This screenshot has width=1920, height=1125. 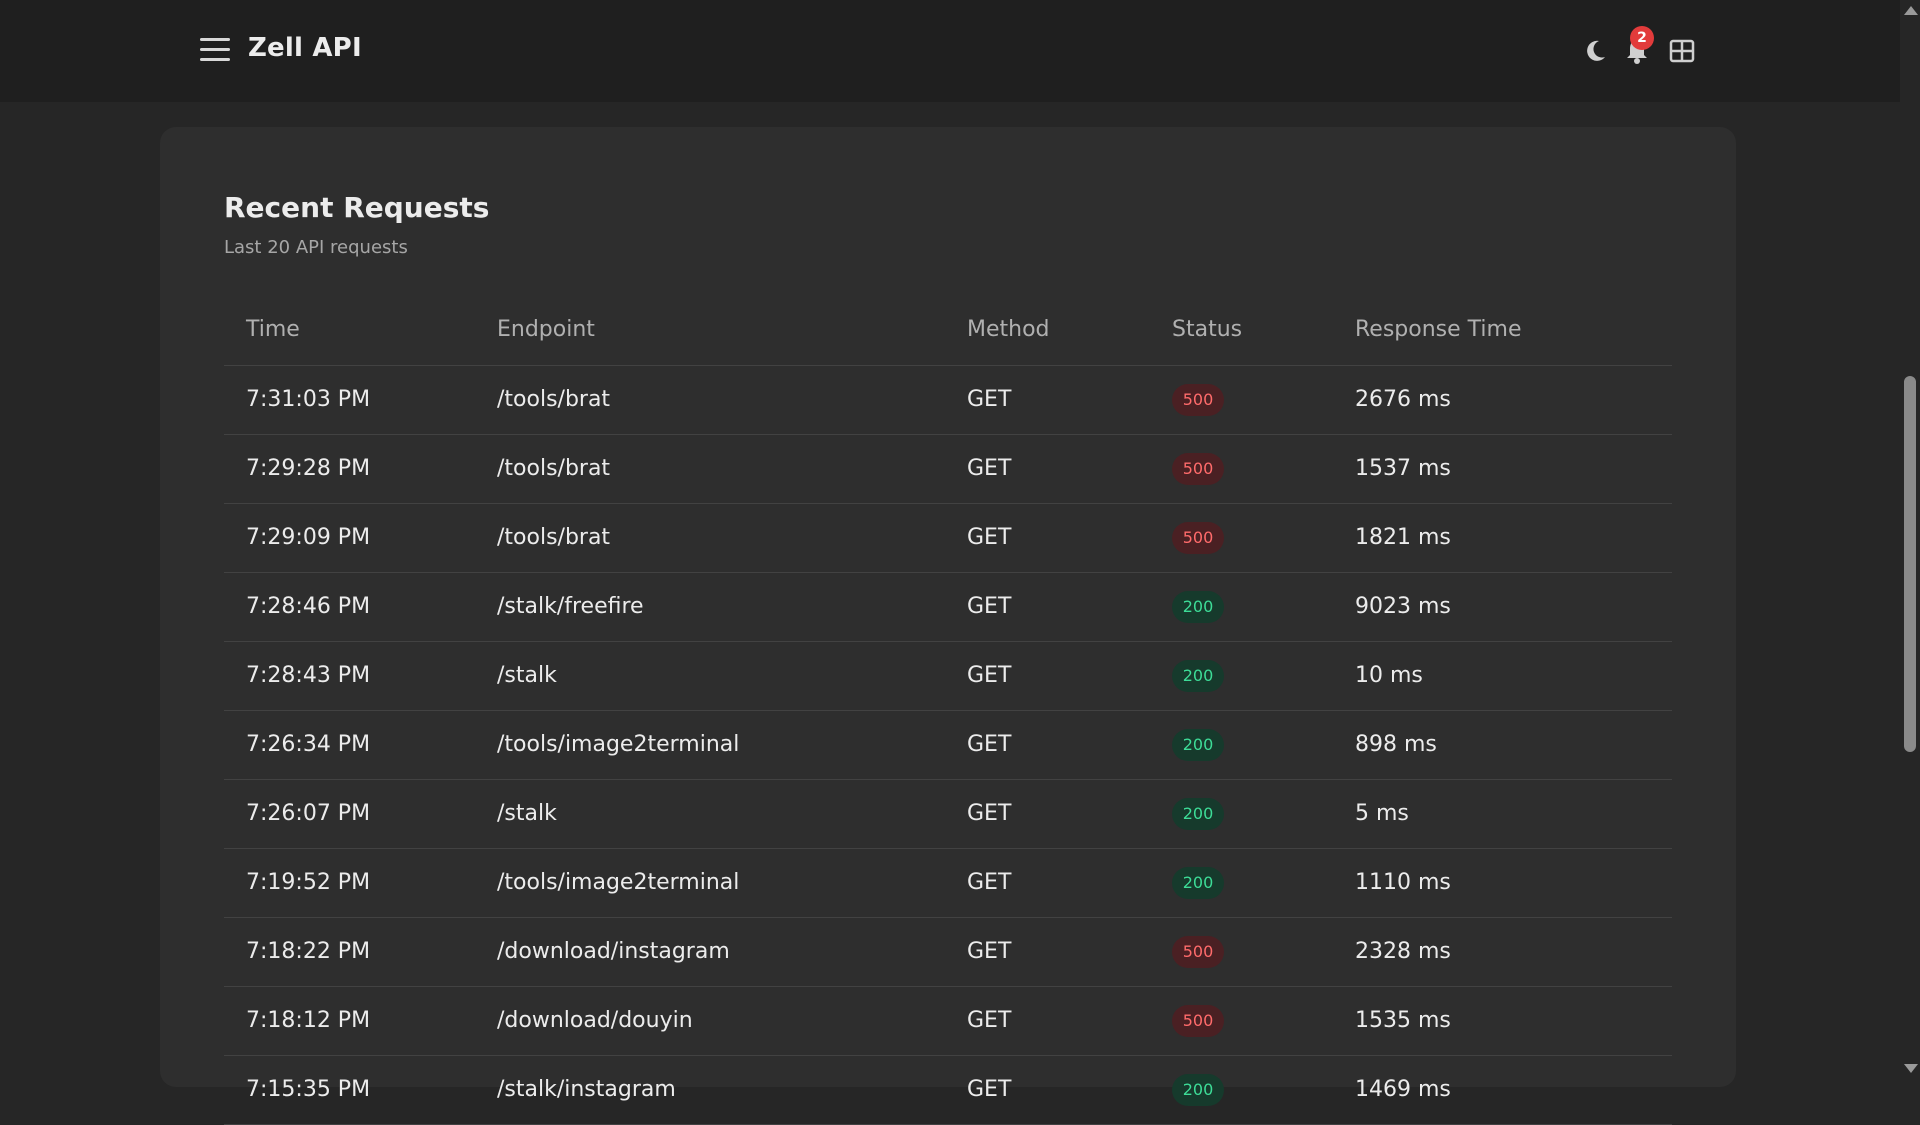 I want to click on column-header-method: Method, so click(x=1047, y=330).